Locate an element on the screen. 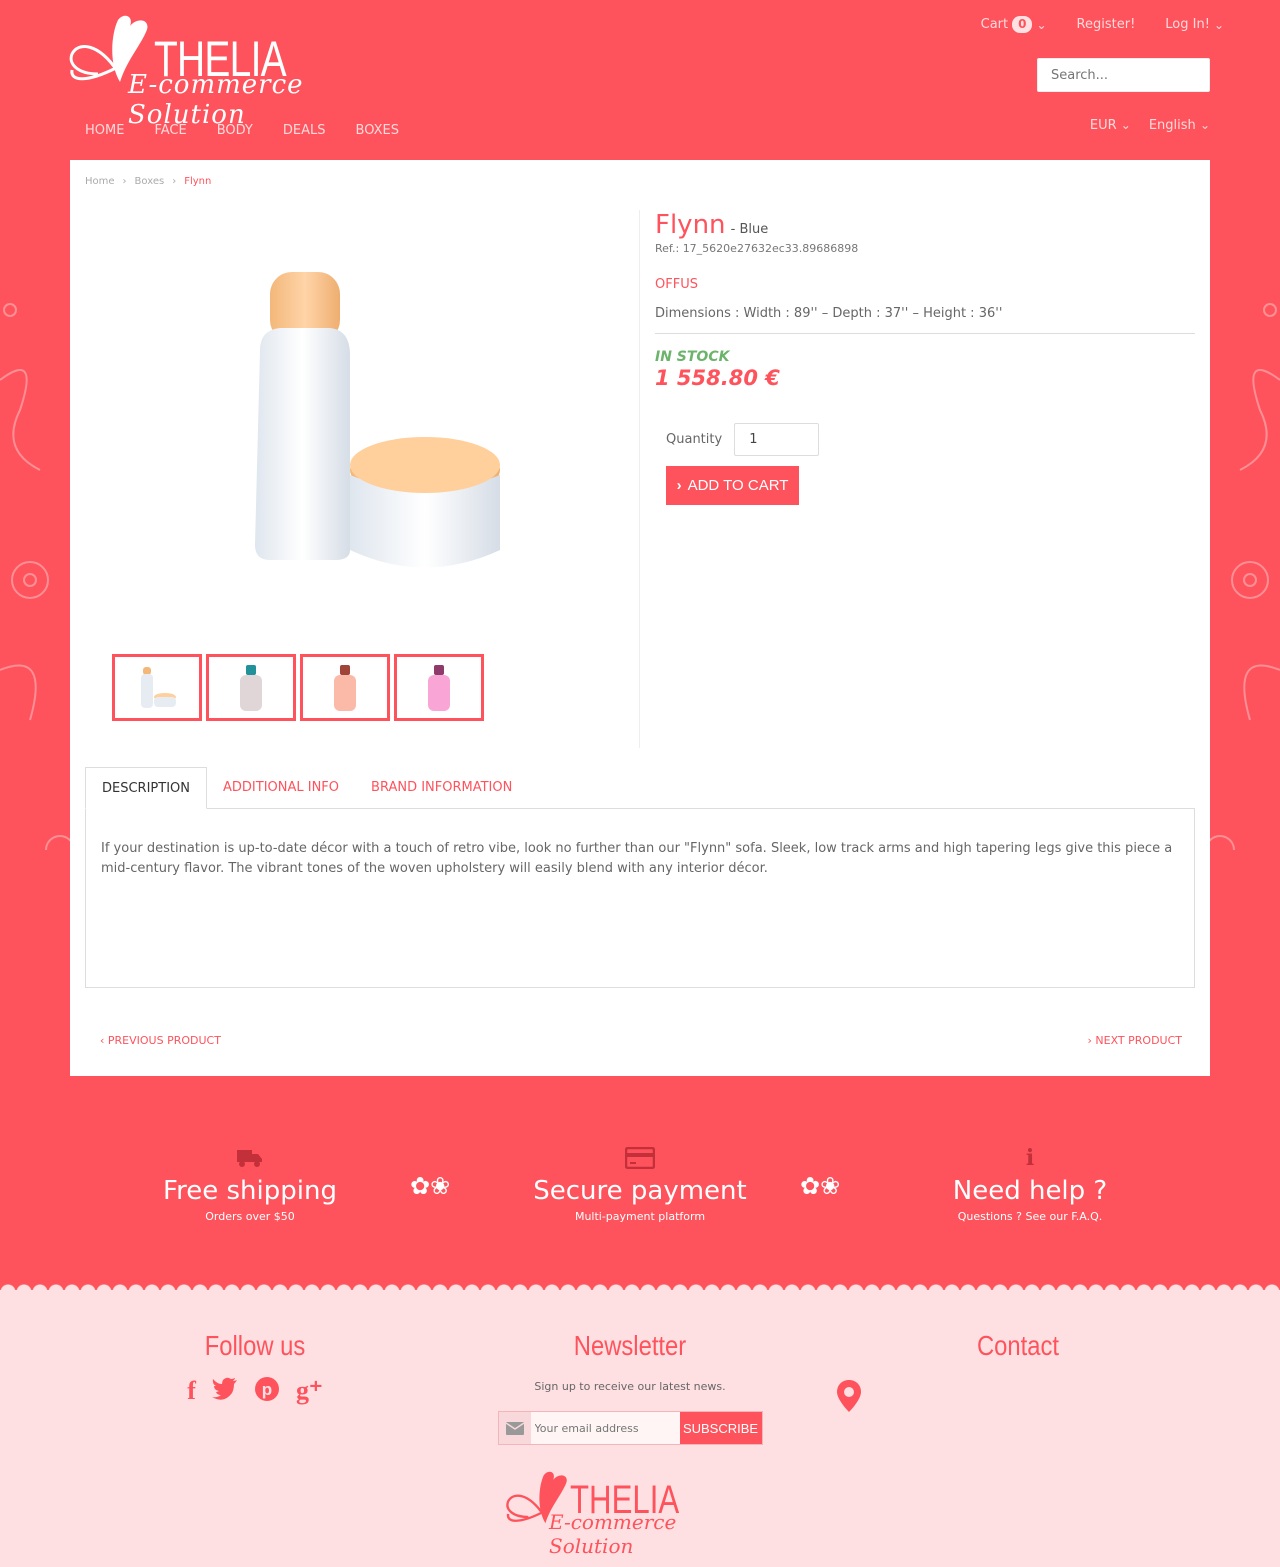 The width and height of the screenshot is (1280, 1567). facebook-icon: f is located at coordinates (191, 1391).